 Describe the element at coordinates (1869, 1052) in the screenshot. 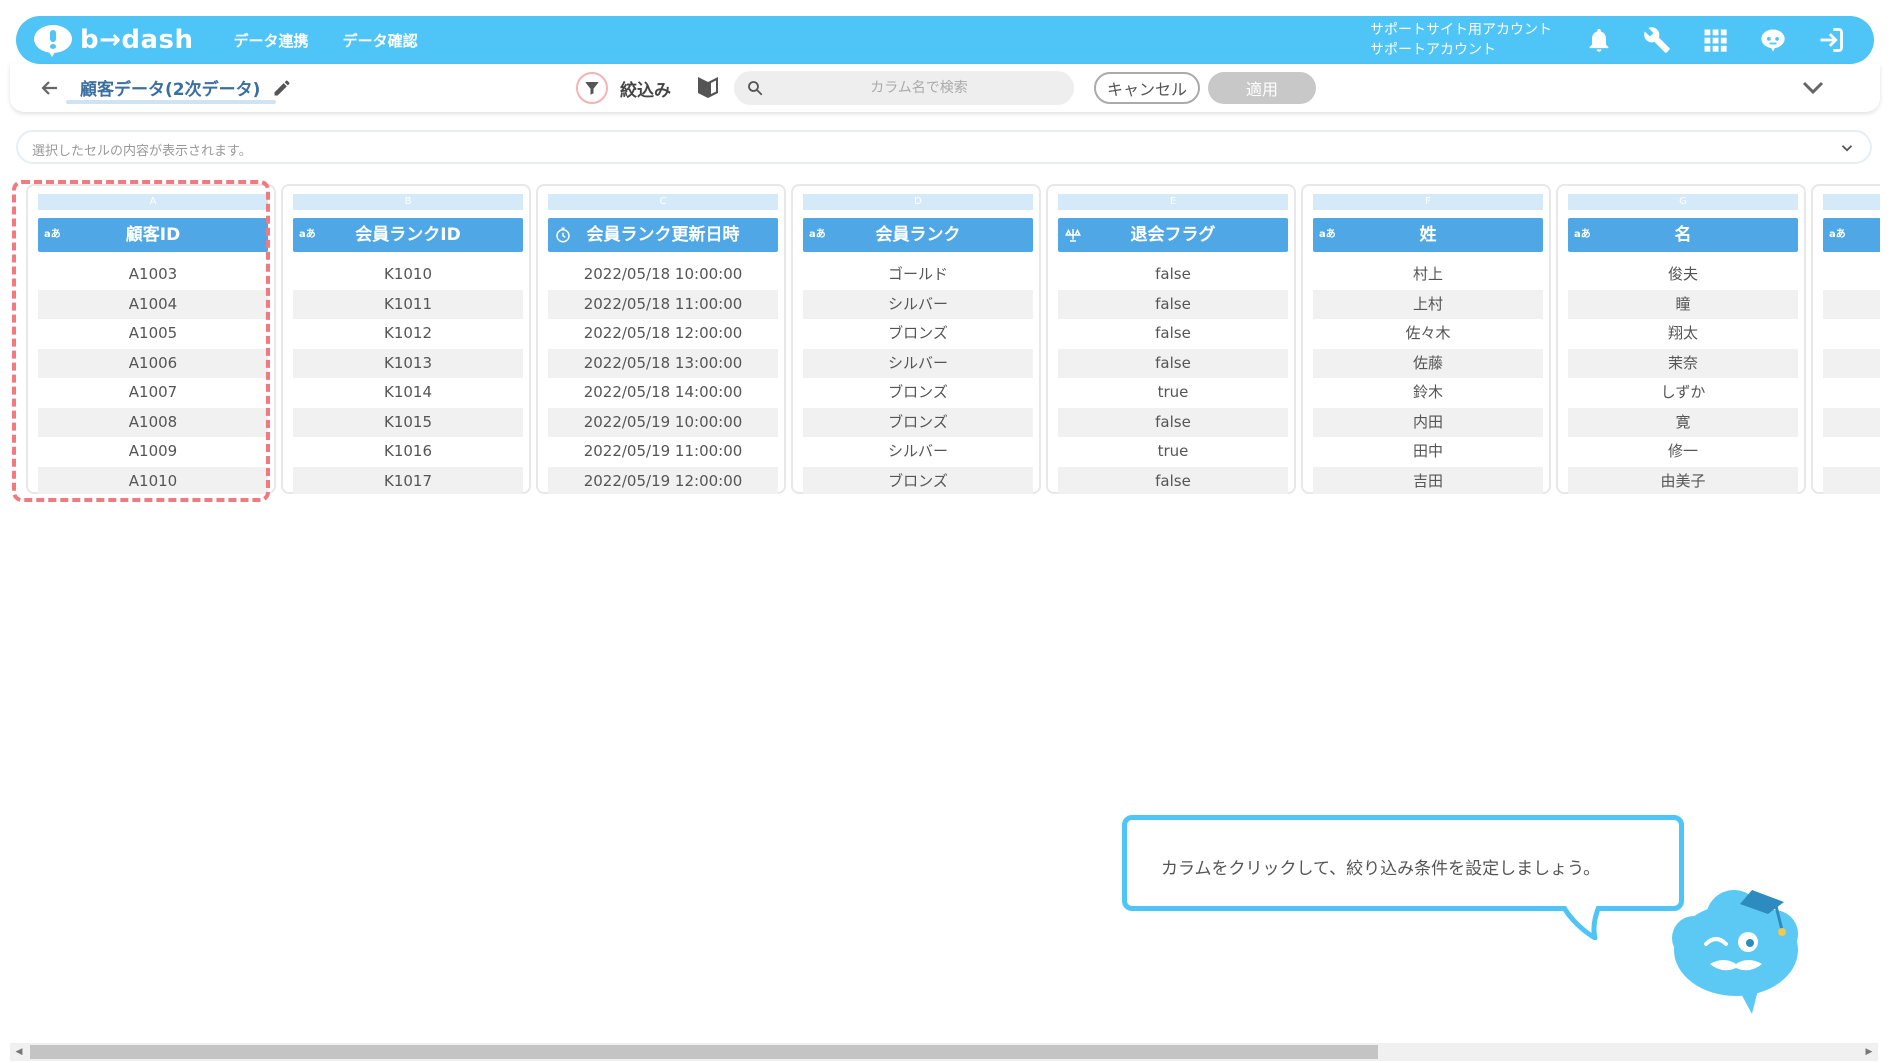

I see `scroll-right-icon: ▶` at that location.